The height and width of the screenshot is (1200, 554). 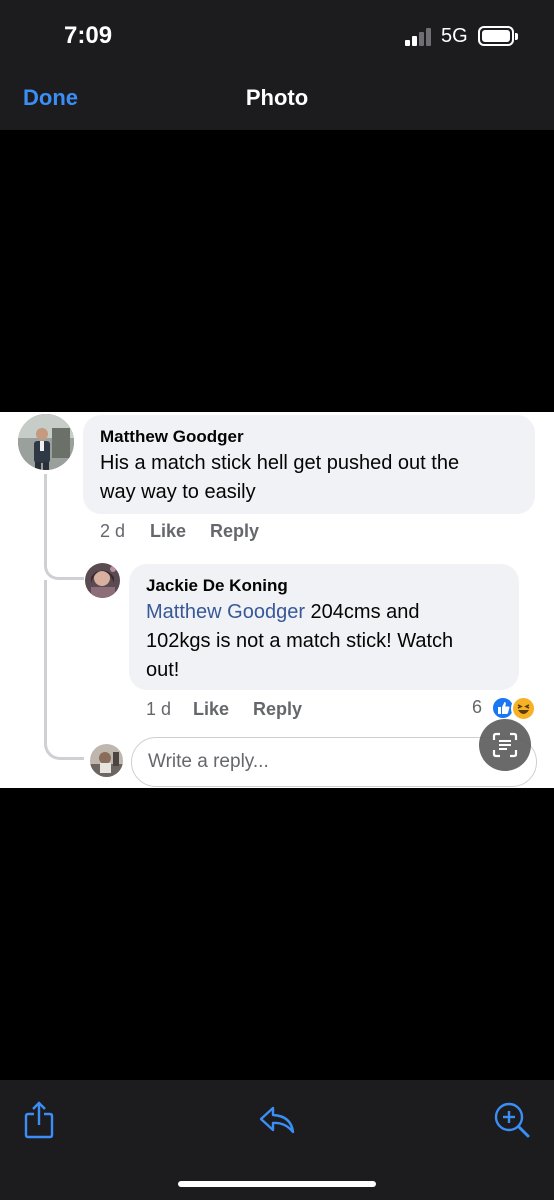 I want to click on battery-icon, so click(x=498, y=36).